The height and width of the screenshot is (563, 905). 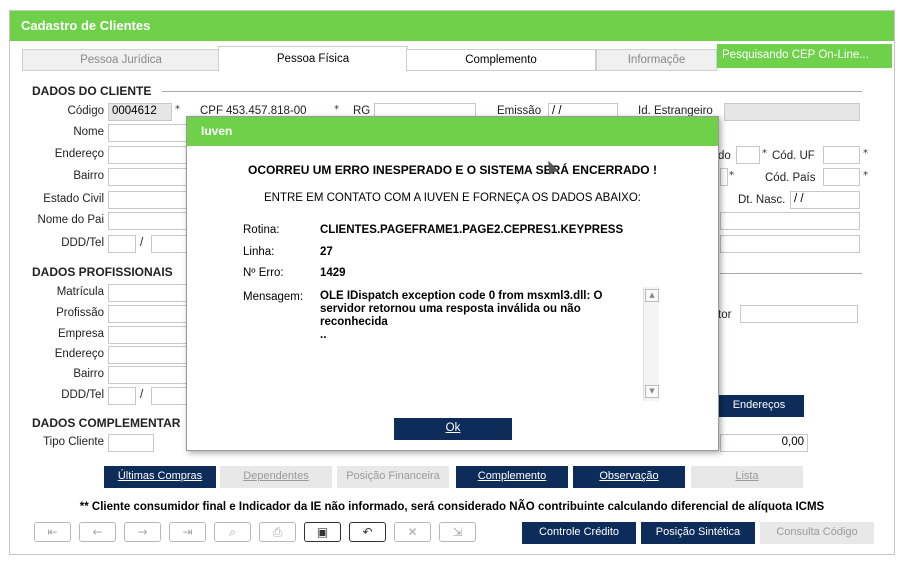 I want to click on profissao-label: Profissão, so click(x=80, y=313).